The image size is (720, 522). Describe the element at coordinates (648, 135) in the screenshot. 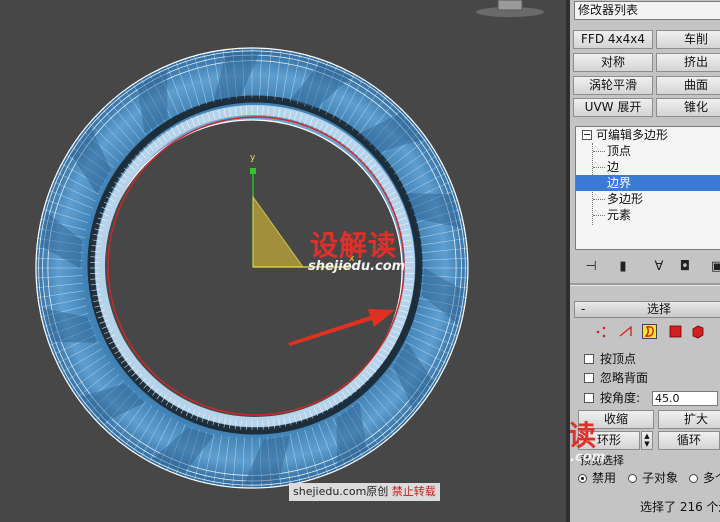

I see `stack-root-editable-poly: 可编辑多边形` at that location.